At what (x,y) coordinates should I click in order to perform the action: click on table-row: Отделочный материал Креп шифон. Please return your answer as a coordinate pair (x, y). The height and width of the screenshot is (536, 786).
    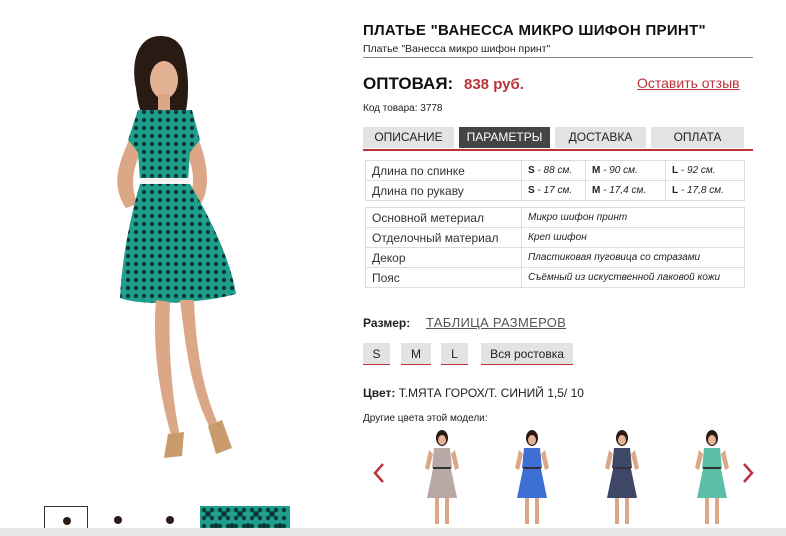
    Looking at the image, I should click on (555, 237).